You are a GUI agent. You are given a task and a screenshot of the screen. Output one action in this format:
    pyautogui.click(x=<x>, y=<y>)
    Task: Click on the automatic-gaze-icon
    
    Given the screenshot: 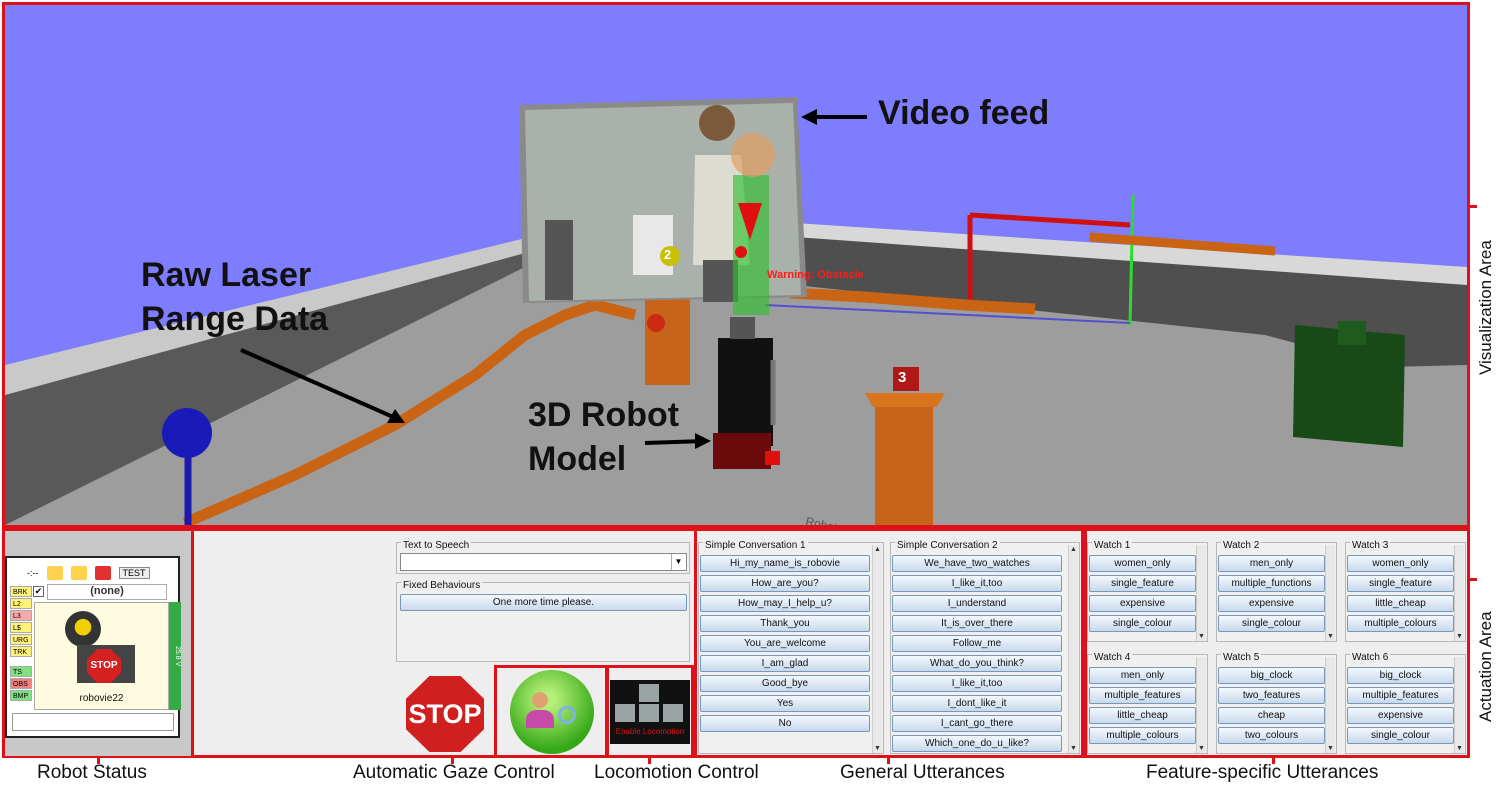 What is the action you would take?
    pyautogui.click(x=552, y=712)
    